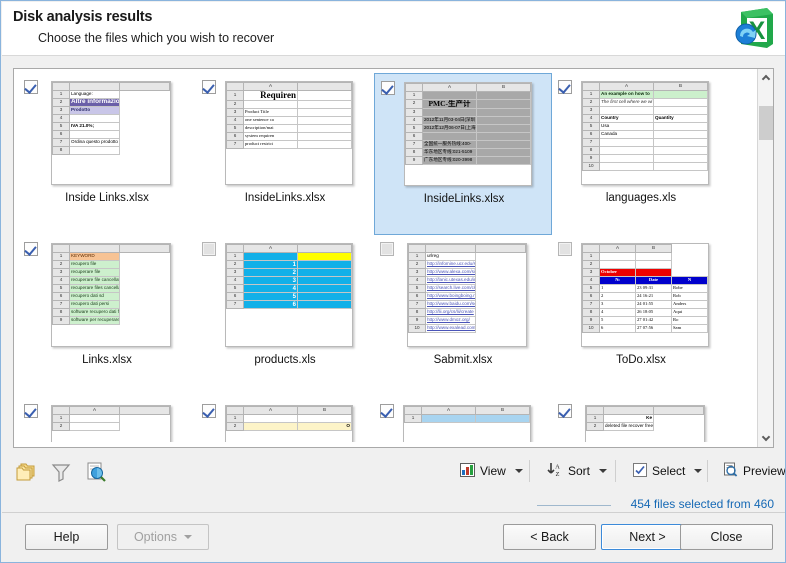 The image size is (786, 563). I want to click on sheet-row-header: 3, so click(591, 272).